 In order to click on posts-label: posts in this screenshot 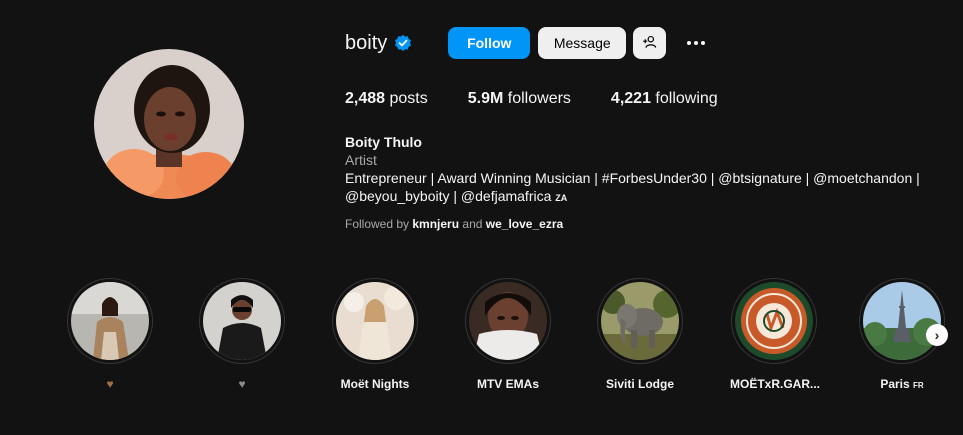, I will do `click(408, 98)`.